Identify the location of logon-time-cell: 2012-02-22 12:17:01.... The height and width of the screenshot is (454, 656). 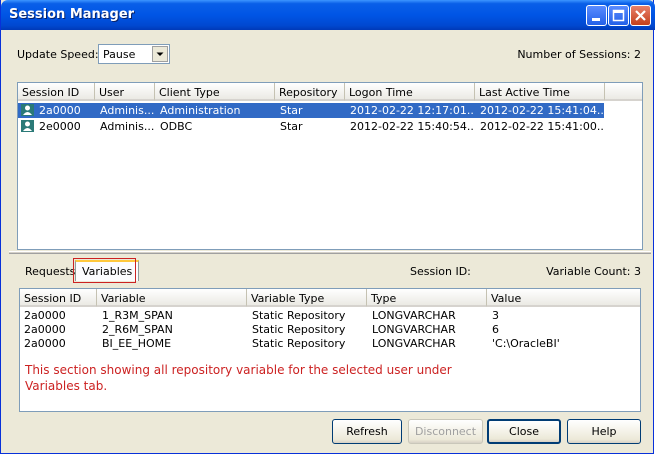
(412, 110).